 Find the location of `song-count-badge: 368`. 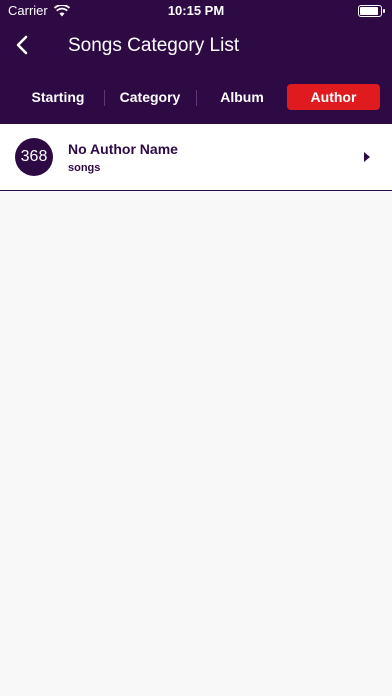

song-count-badge: 368 is located at coordinates (34, 157).